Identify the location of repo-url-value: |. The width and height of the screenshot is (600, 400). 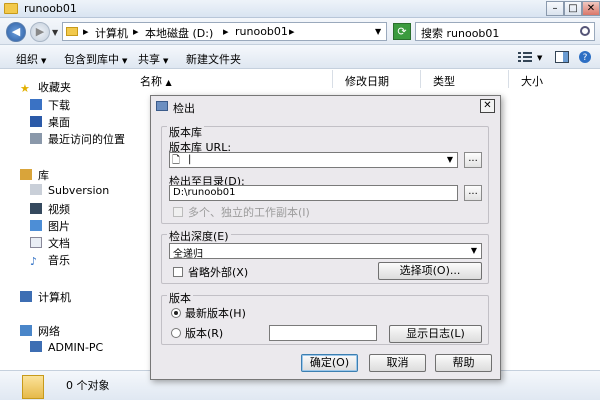
(190, 159).